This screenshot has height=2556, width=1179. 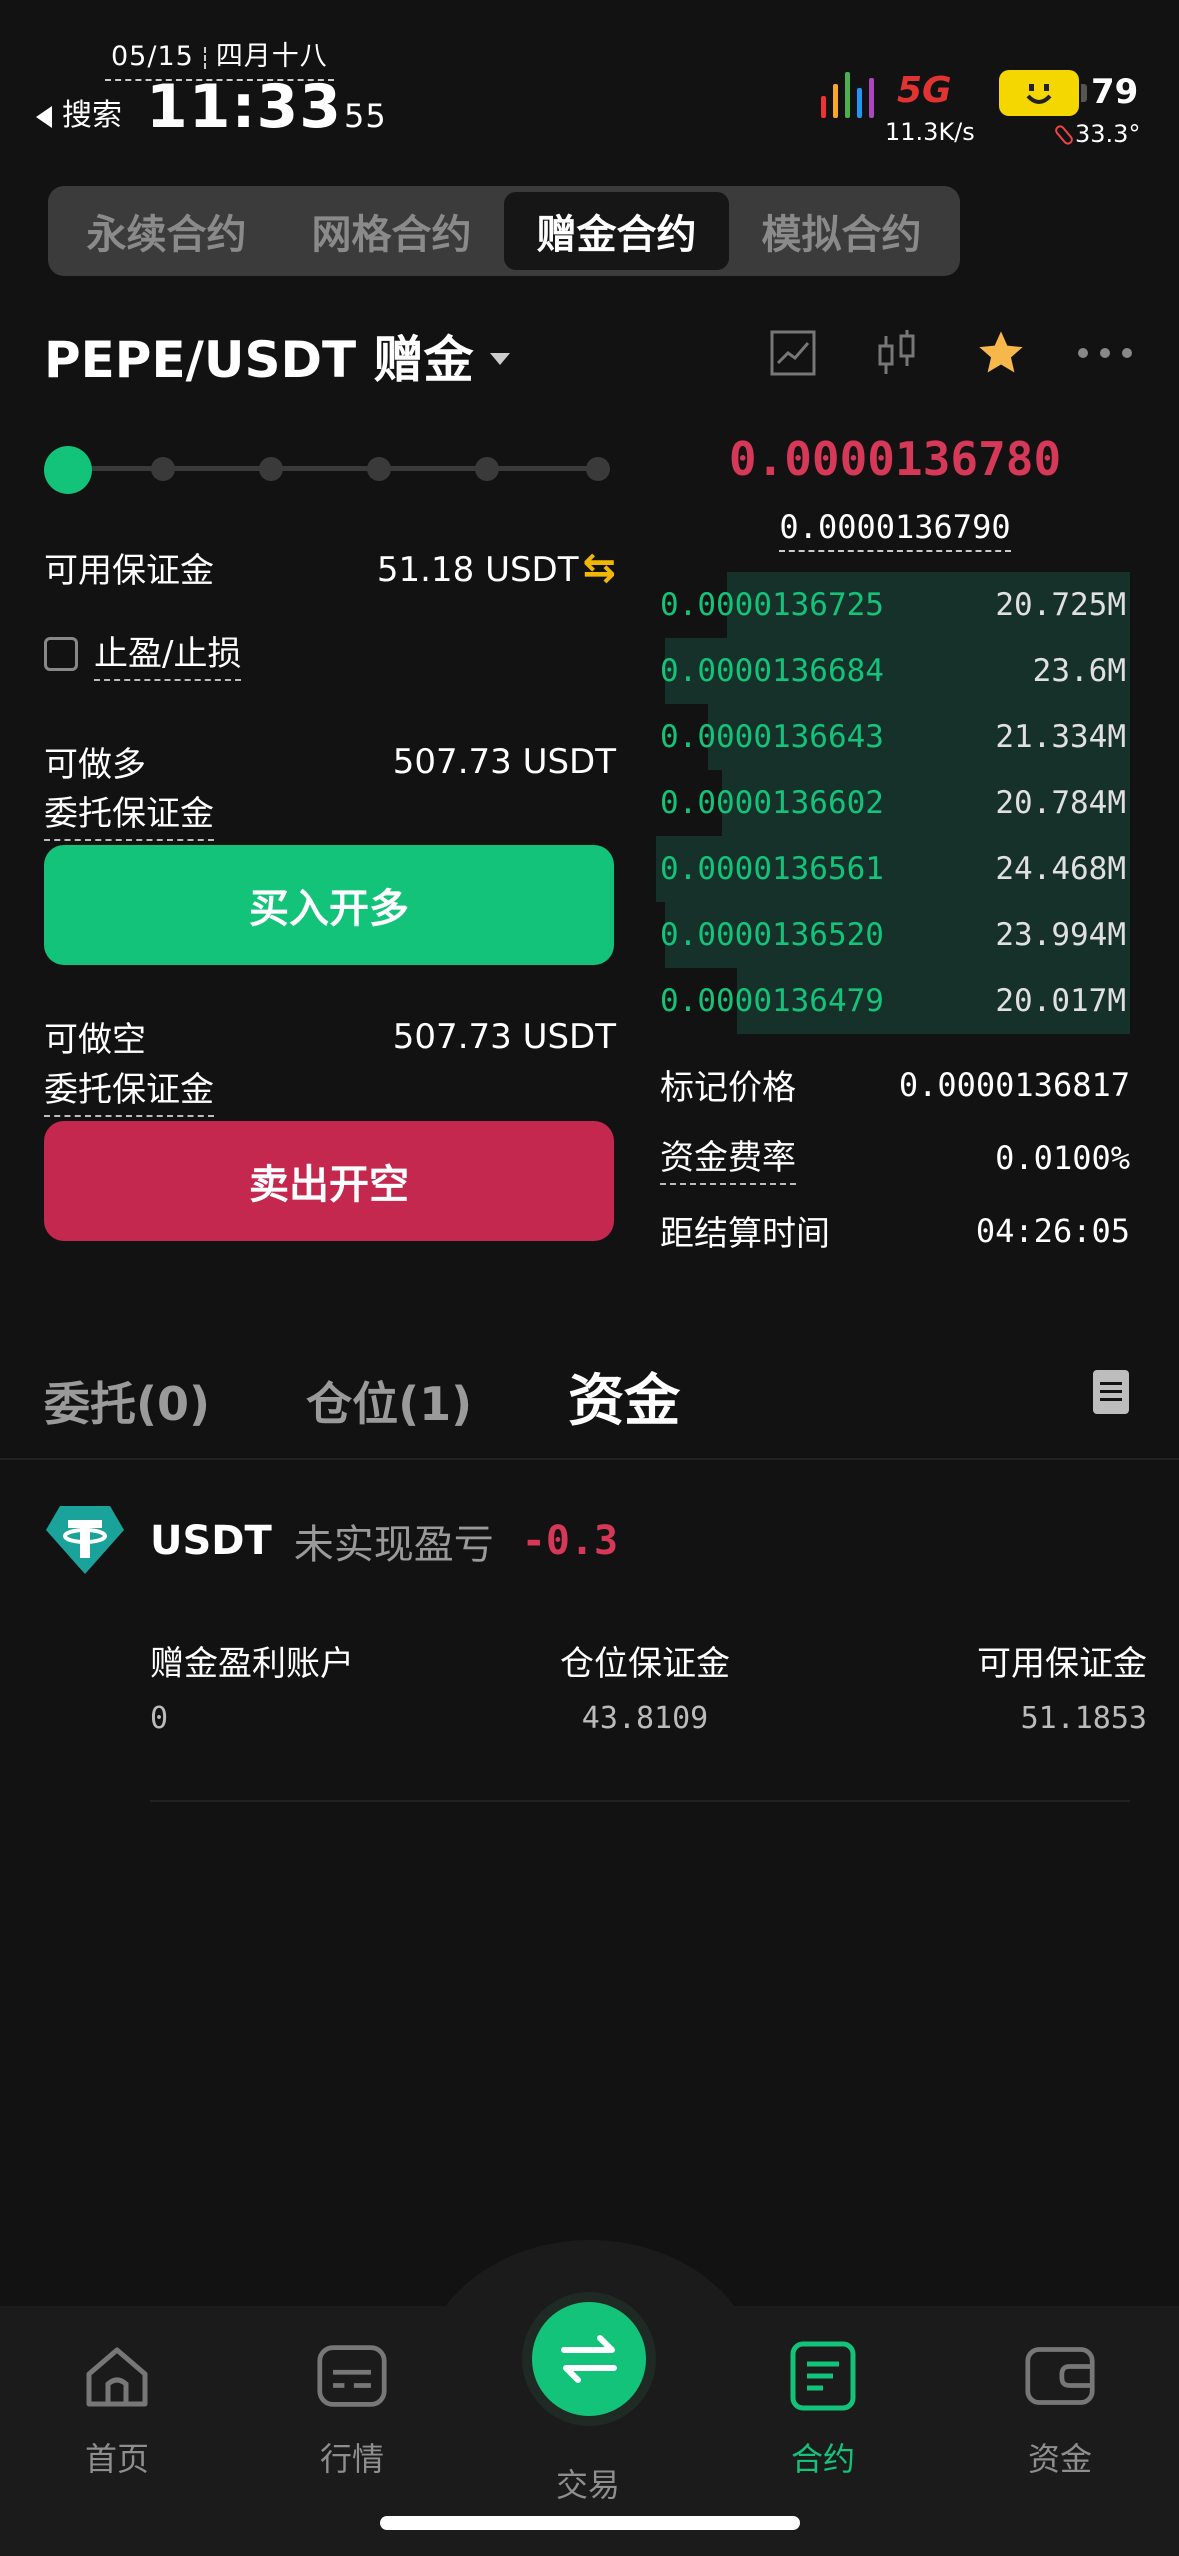 I want to click on available-margin-label: 可用保证金, so click(x=129, y=571).